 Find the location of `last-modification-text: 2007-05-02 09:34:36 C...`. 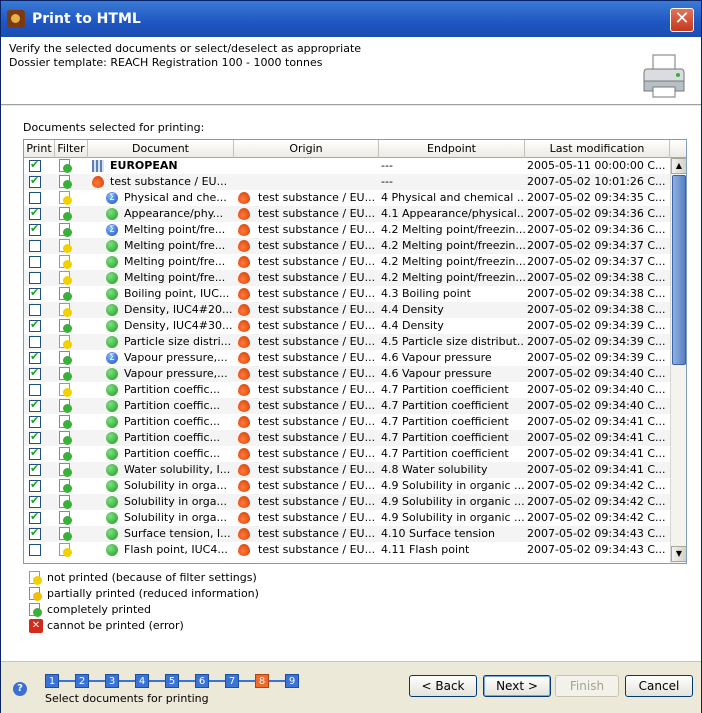

last-modification-text: 2007-05-02 09:34:36 C... is located at coordinates (596, 213).